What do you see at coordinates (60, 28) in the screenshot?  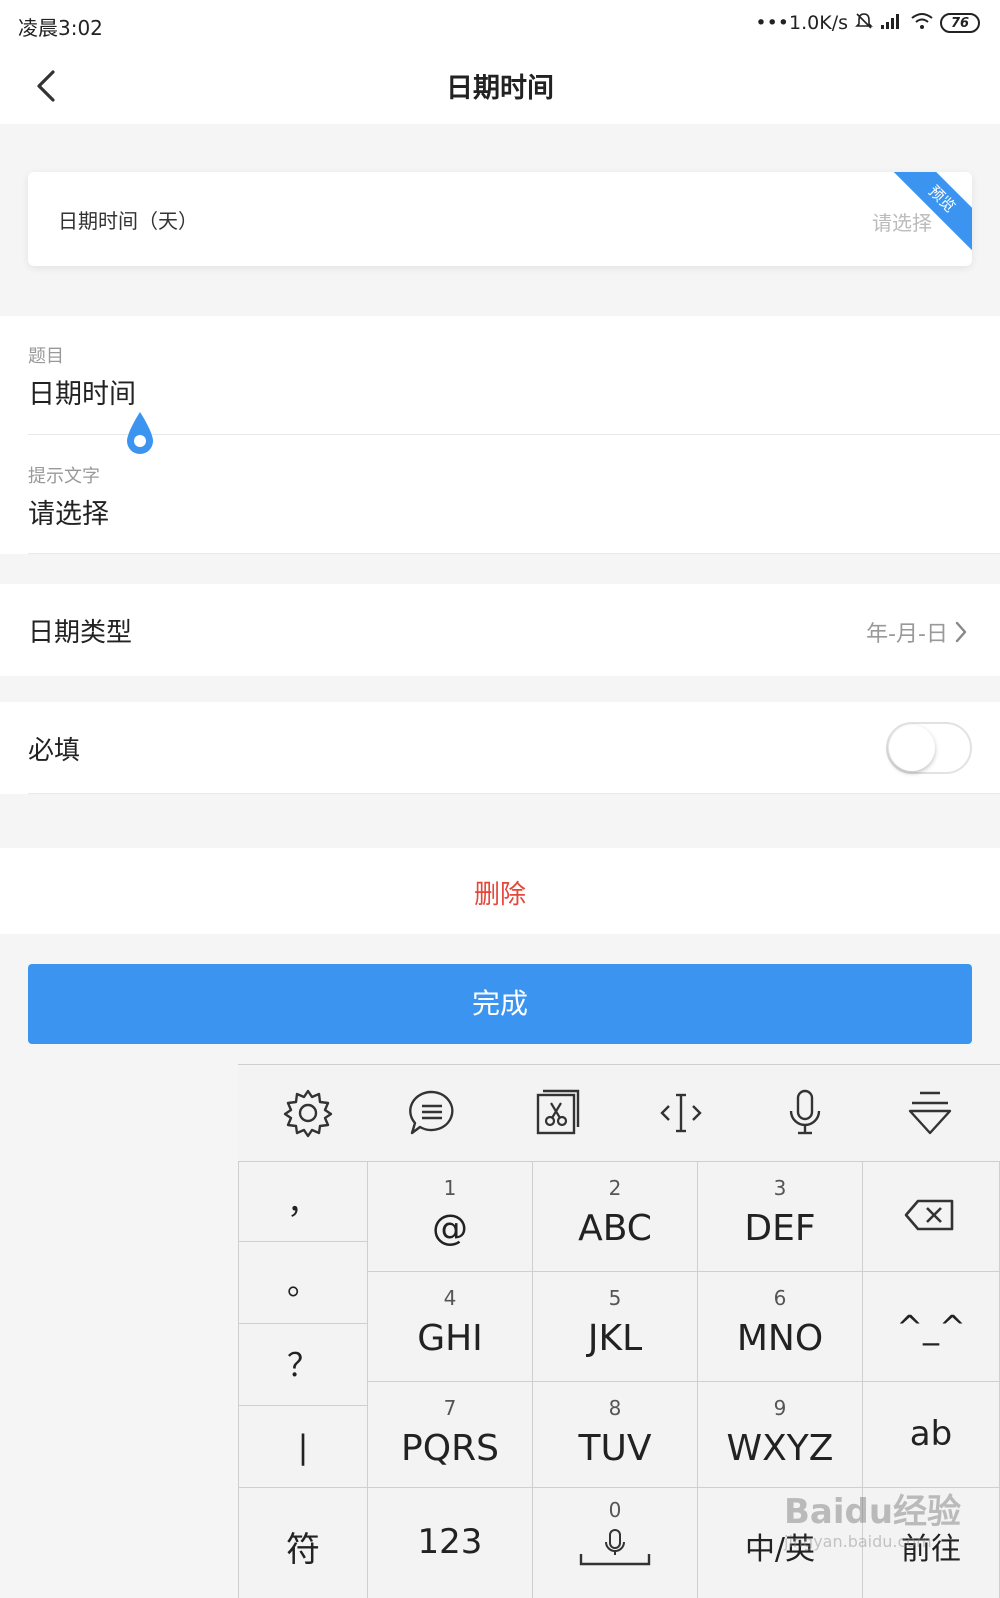 I see `status-time: 凌晨3:02` at bounding box center [60, 28].